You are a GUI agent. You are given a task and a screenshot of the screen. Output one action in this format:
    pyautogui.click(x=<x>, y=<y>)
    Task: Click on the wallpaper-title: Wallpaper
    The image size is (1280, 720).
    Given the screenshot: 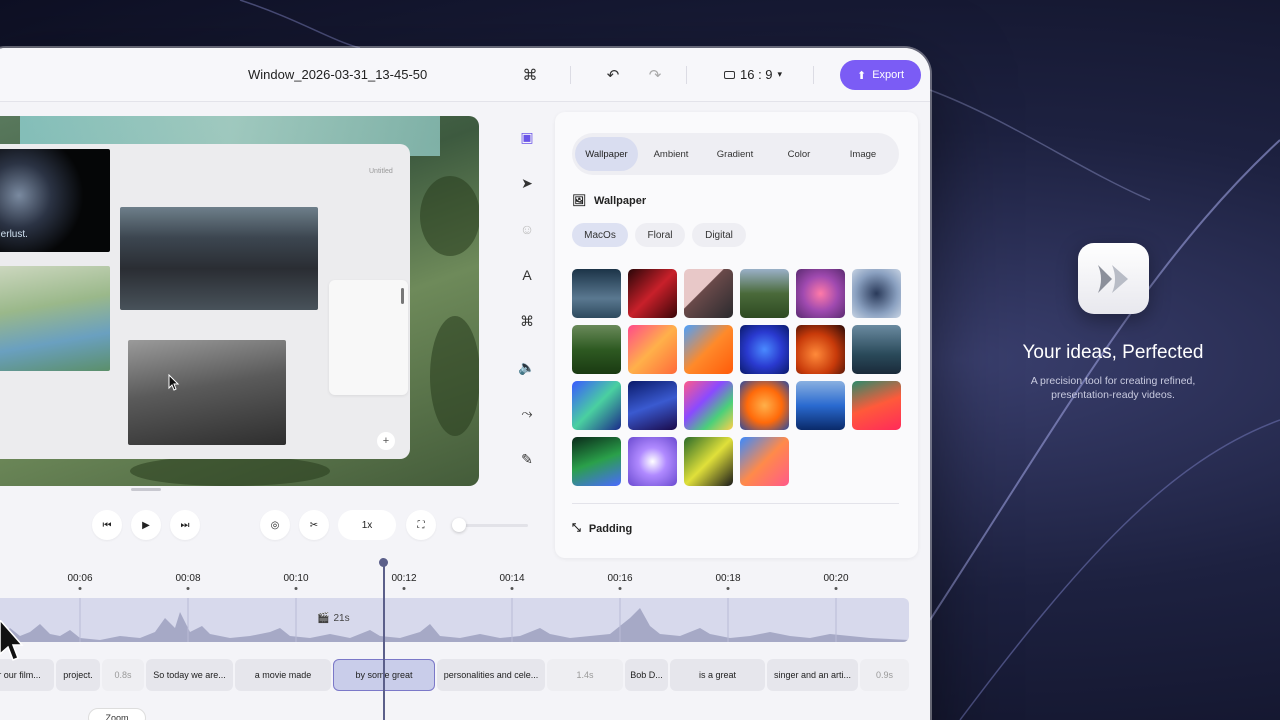 What is the action you would take?
    pyautogui.click(x=620, y=200)
    